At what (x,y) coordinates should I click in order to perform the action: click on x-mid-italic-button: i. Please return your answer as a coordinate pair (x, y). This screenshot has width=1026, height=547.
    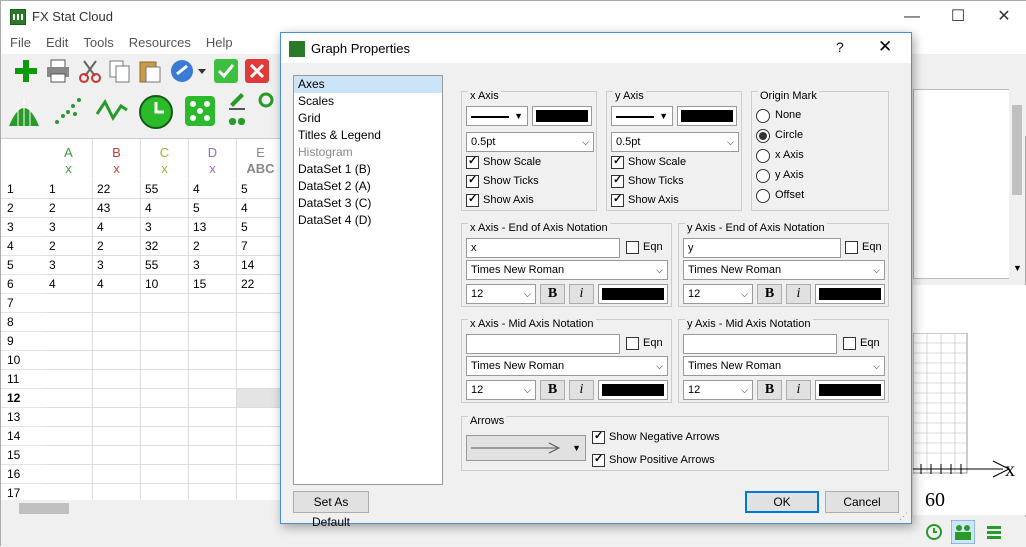
    Looking at the image, I should click on (581, 390).